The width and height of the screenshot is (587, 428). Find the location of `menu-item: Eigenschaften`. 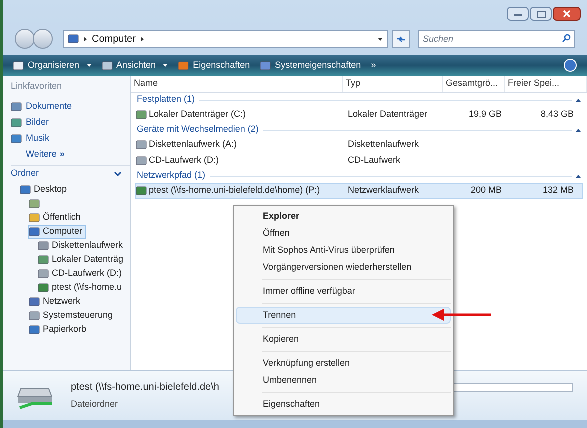

menu-item: Eigenschaften is located at coordinates (343, 404).